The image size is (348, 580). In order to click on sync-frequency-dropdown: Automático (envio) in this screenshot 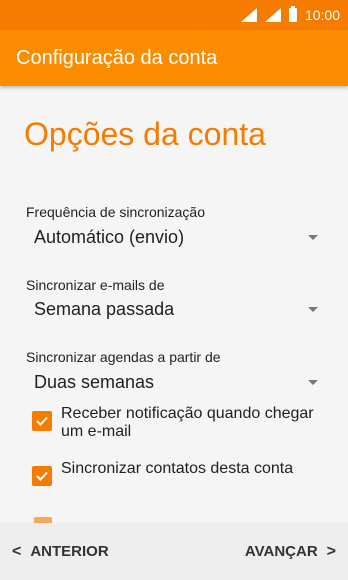, I will do `click(174, 237)`.